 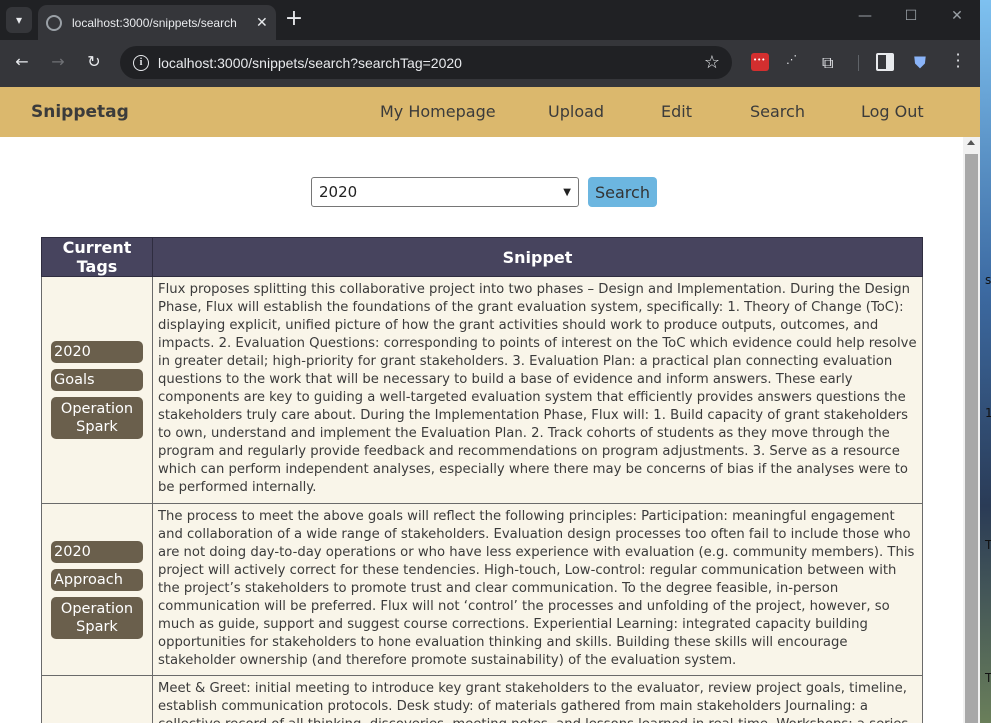 What do you see at coordinates (445, 192) in the screenshot?
I see `tag-select: 2020 ▼` at bounding box center [445, 192].